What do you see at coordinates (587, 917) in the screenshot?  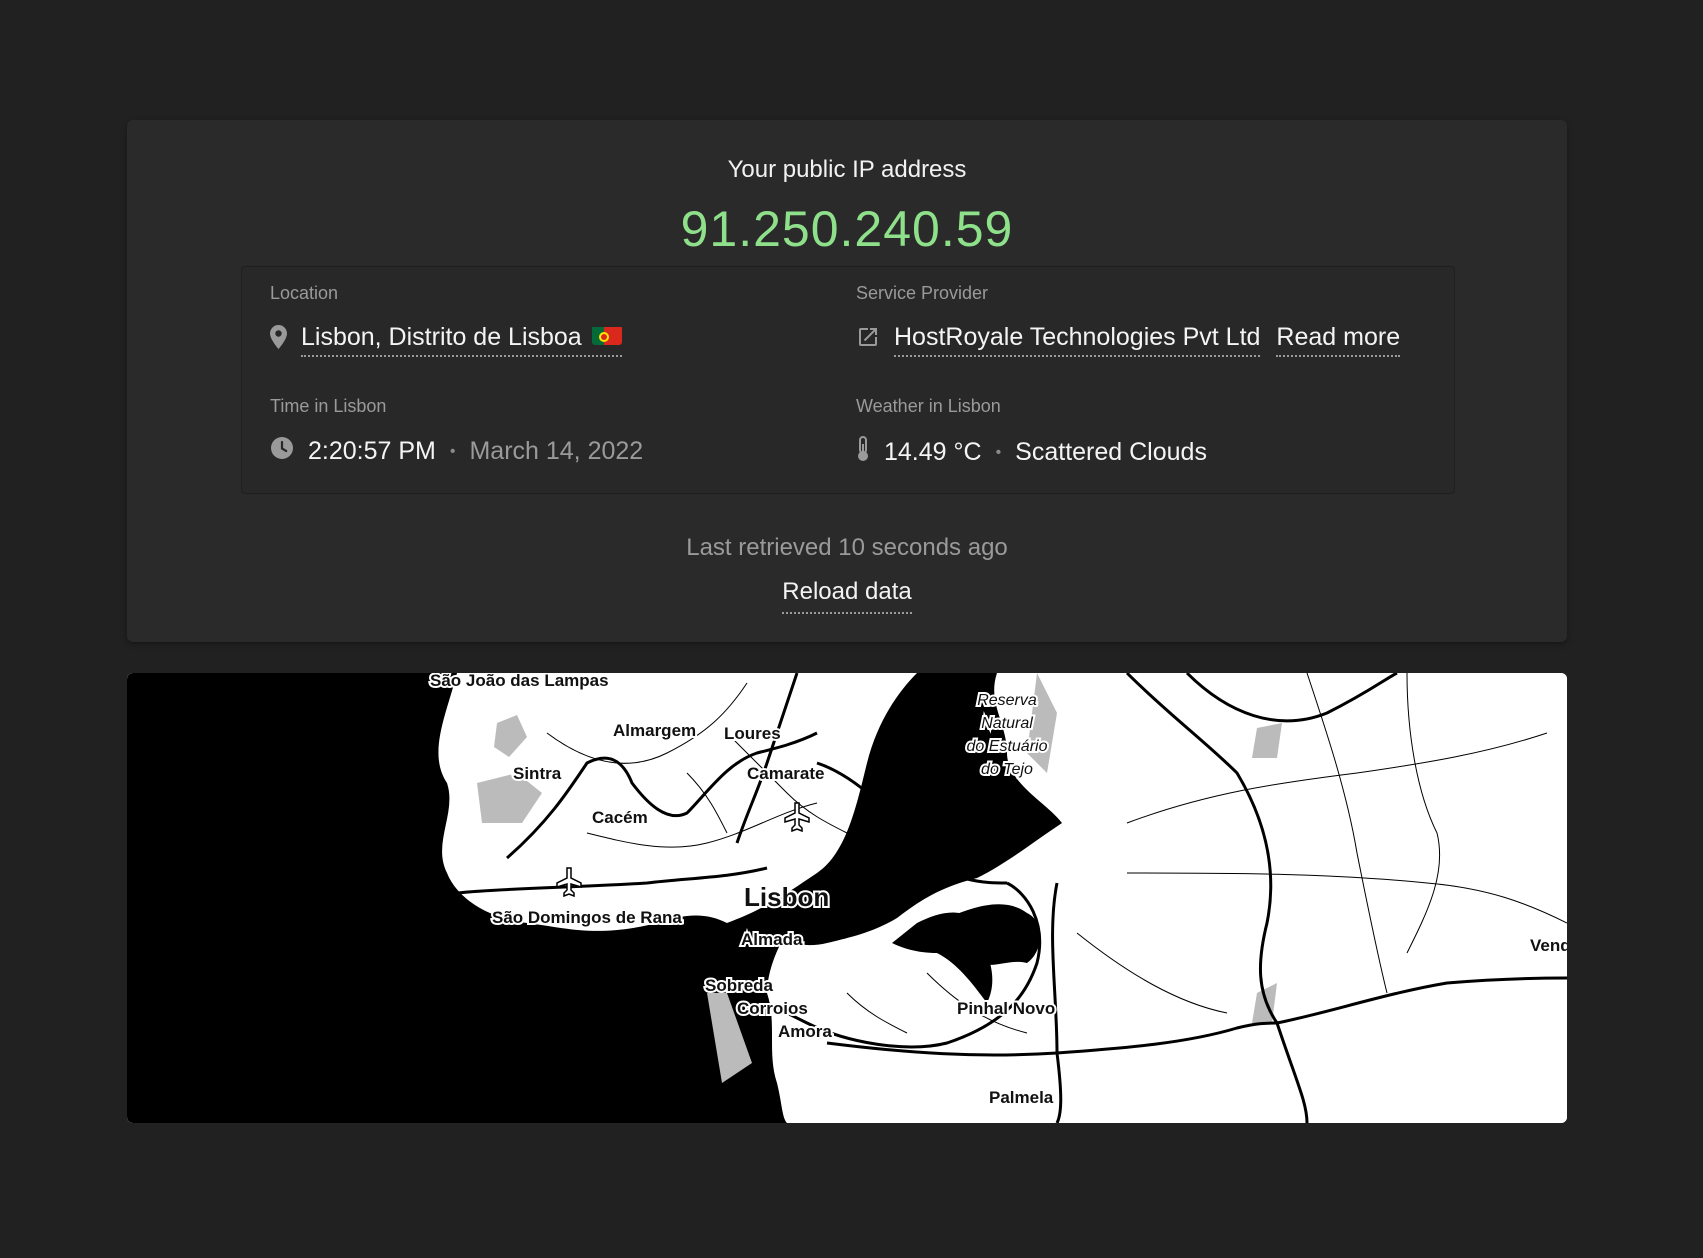 I see `map-label: São Domingos de Rana` at bounding box center [587, 917].